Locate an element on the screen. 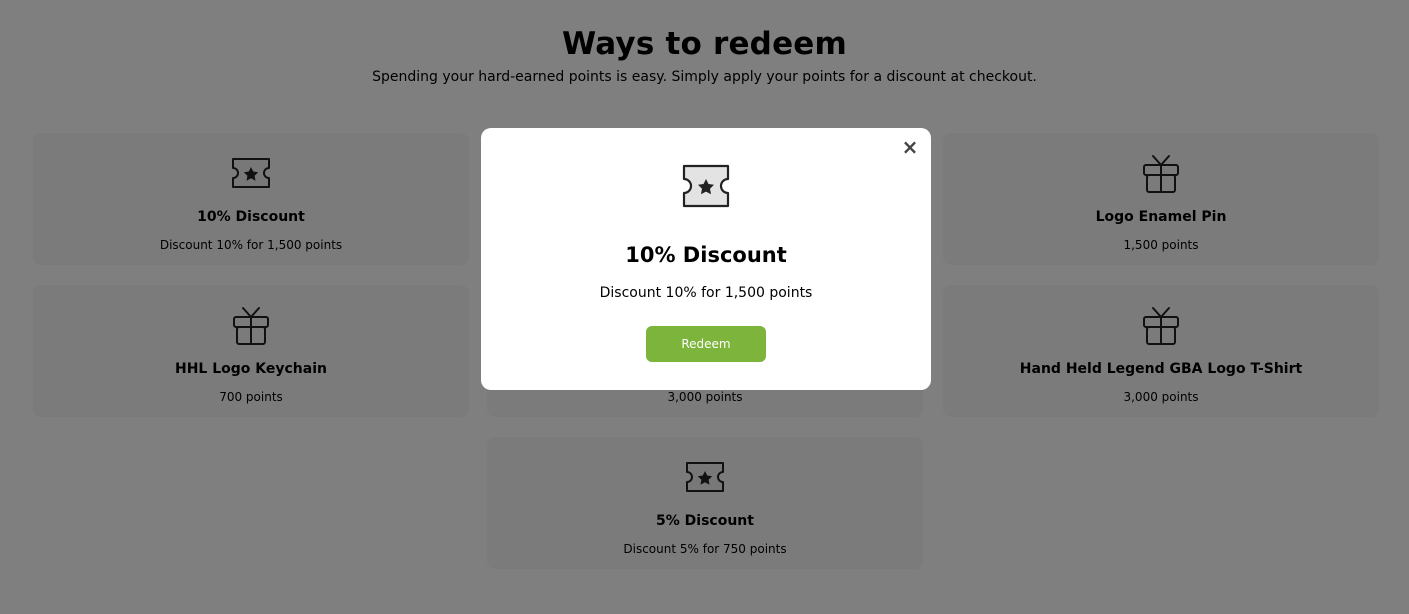 Image resolution: width=1409 pixels, height=614 pixels. ticket-star-icon is located at coordinates (706, 186).